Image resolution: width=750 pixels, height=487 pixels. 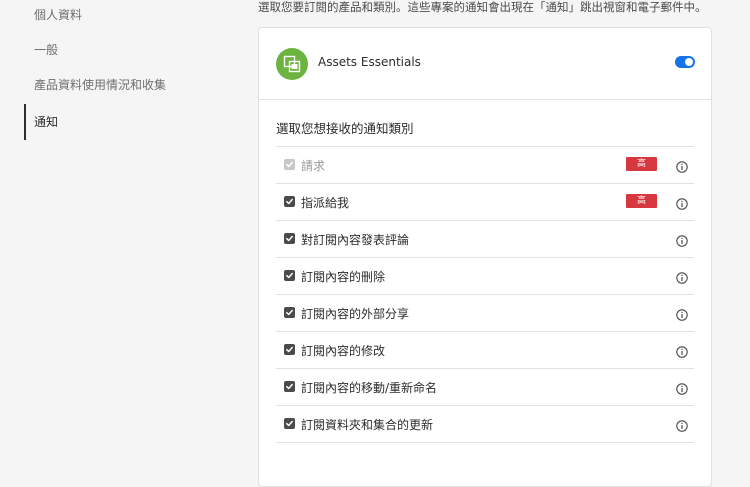 What do you see at coordinates (485, 276) in the screenshot?
I see `notification-category-row: 訂閱內容的刪除` at bounding box center [485, 276].